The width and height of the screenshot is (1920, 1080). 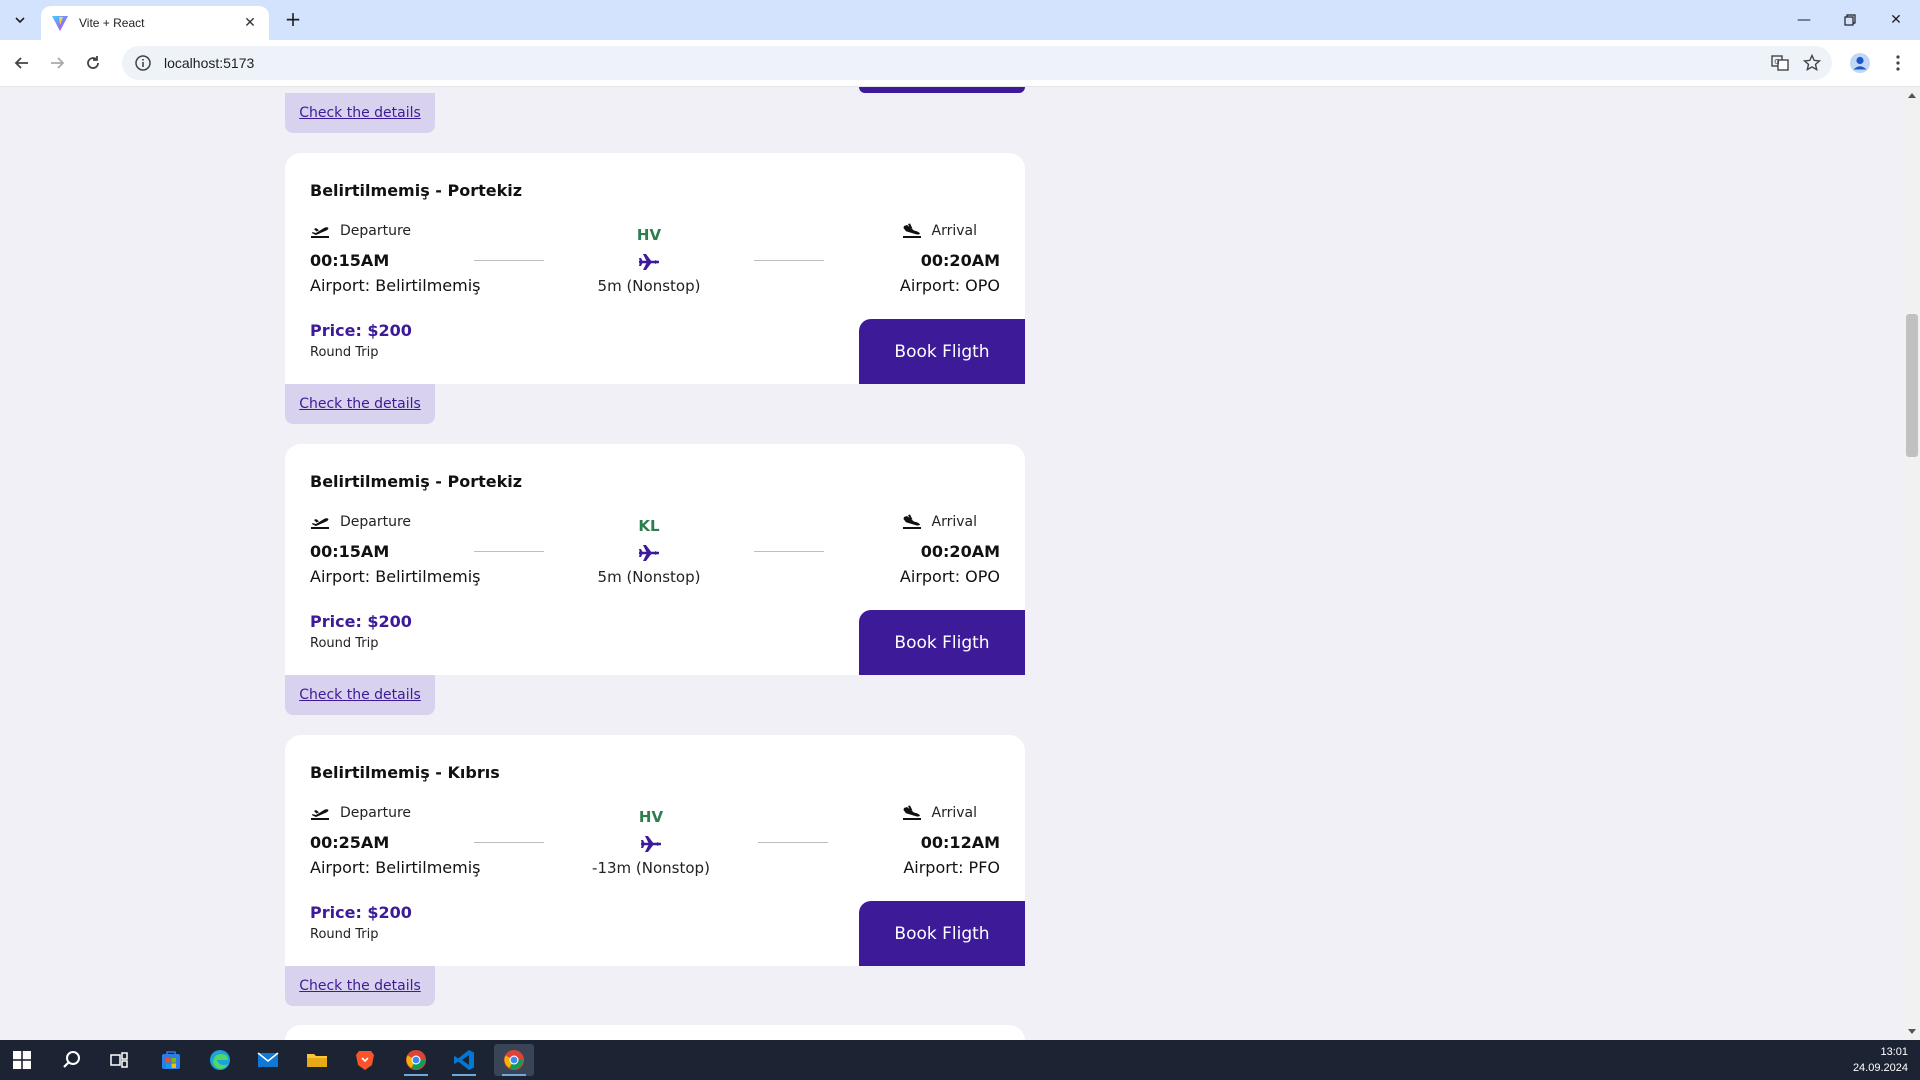 I want to click on start-icon, so click(x=22, y=1060).